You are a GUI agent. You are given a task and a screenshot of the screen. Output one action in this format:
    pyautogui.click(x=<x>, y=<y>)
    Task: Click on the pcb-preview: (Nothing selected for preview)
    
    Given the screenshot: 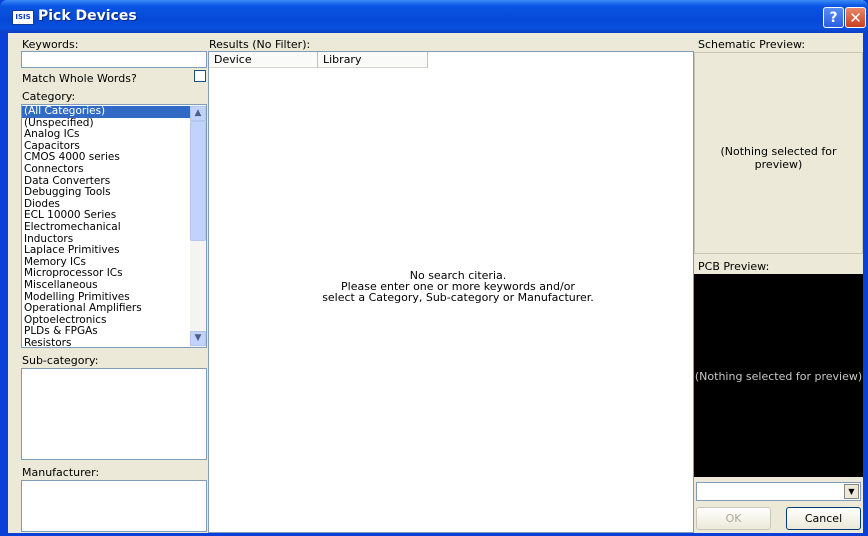 What is the action you would take?
    pyautogui.click(x=778, y=375)
    